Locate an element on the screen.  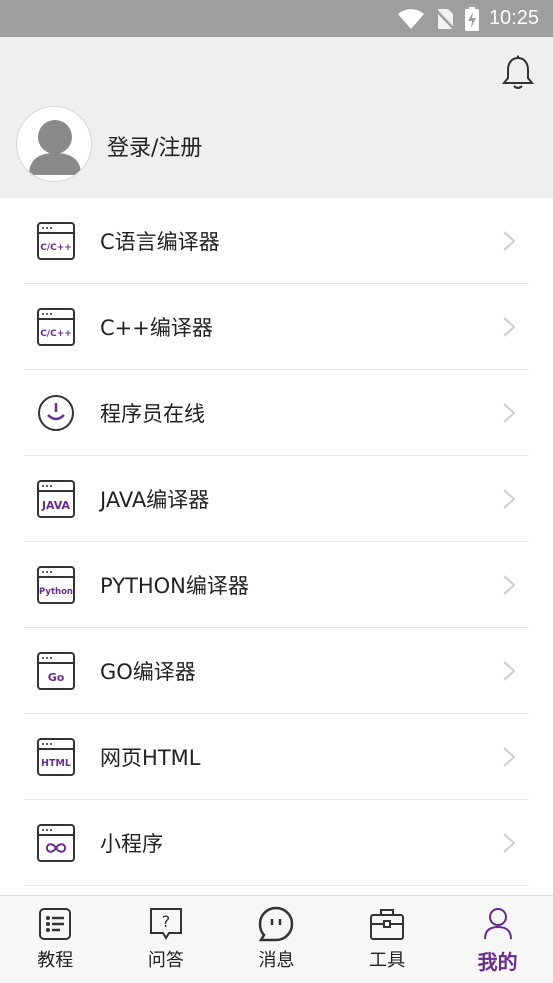
menu-item-label: PYTHON编译器 is located at coordinates (174, 585).